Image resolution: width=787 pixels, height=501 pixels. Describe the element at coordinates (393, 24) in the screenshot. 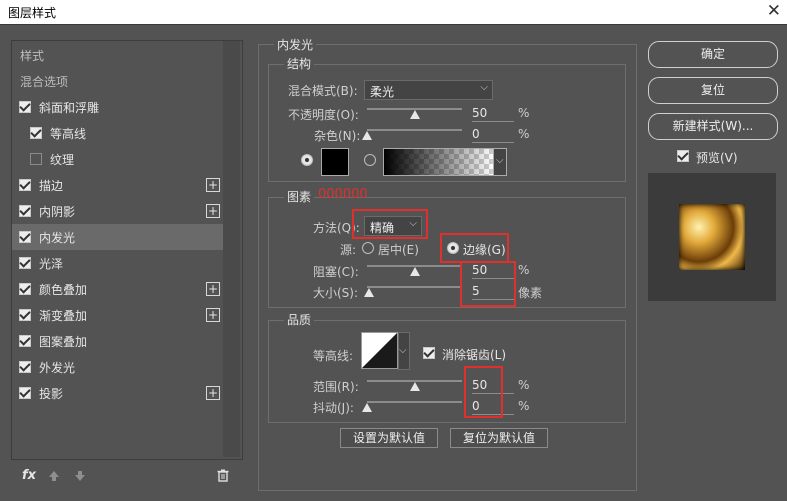

I see `title-divider` at that location.